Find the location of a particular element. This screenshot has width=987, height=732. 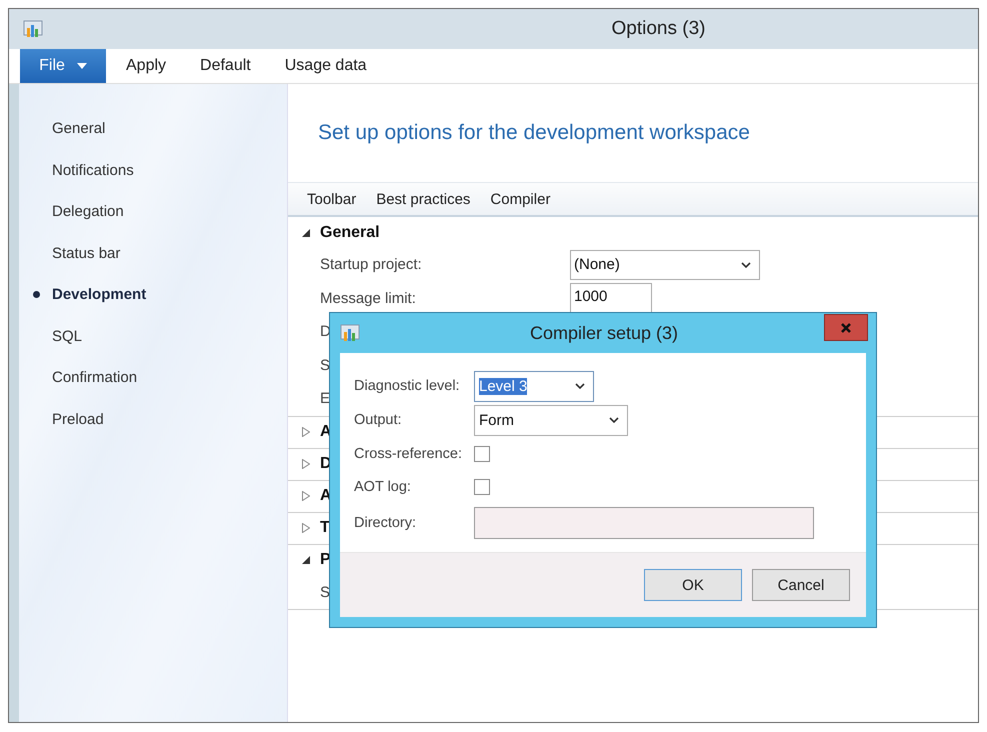

dropdown: Form is located at coordinates (551, 420).